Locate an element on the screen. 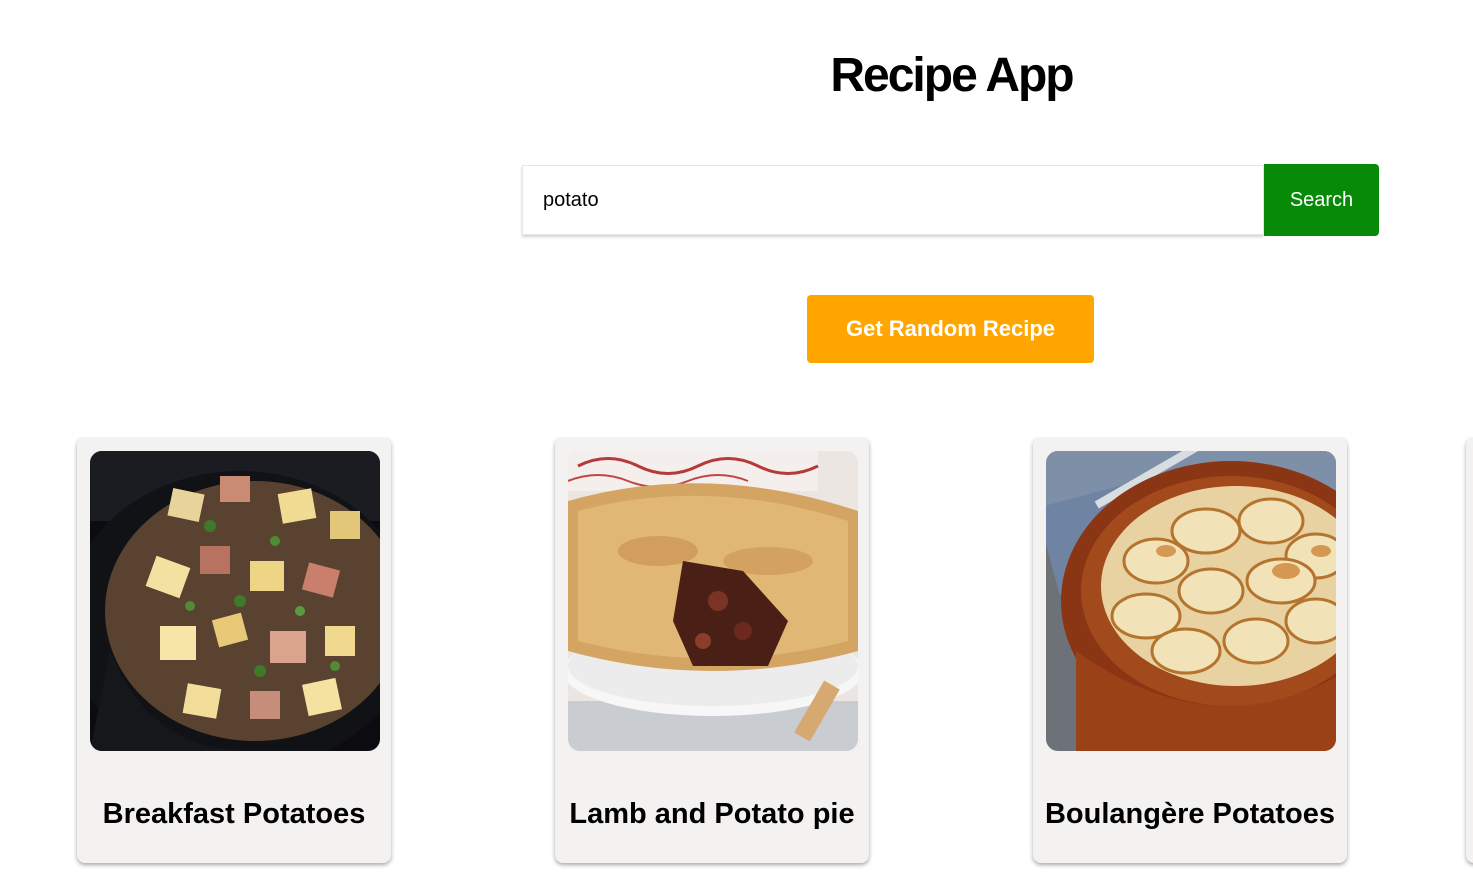 This screenshot has height=888, width=1473. recipe-card: Lamb and Potato pie is located at coordinates (712, 650).